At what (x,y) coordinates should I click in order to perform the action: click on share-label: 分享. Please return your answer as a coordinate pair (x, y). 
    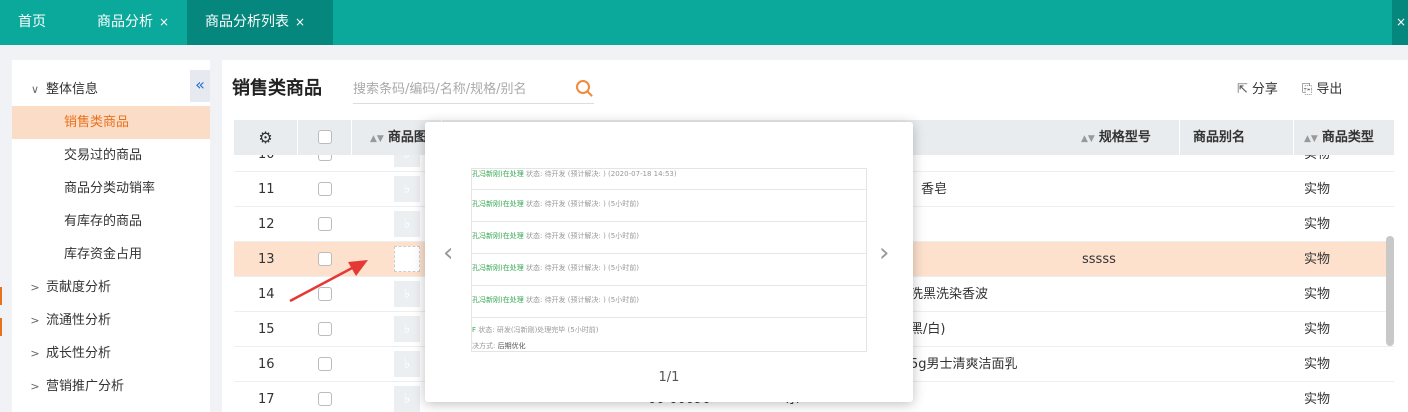
    Looking at the image, I should click on (1264, 89).